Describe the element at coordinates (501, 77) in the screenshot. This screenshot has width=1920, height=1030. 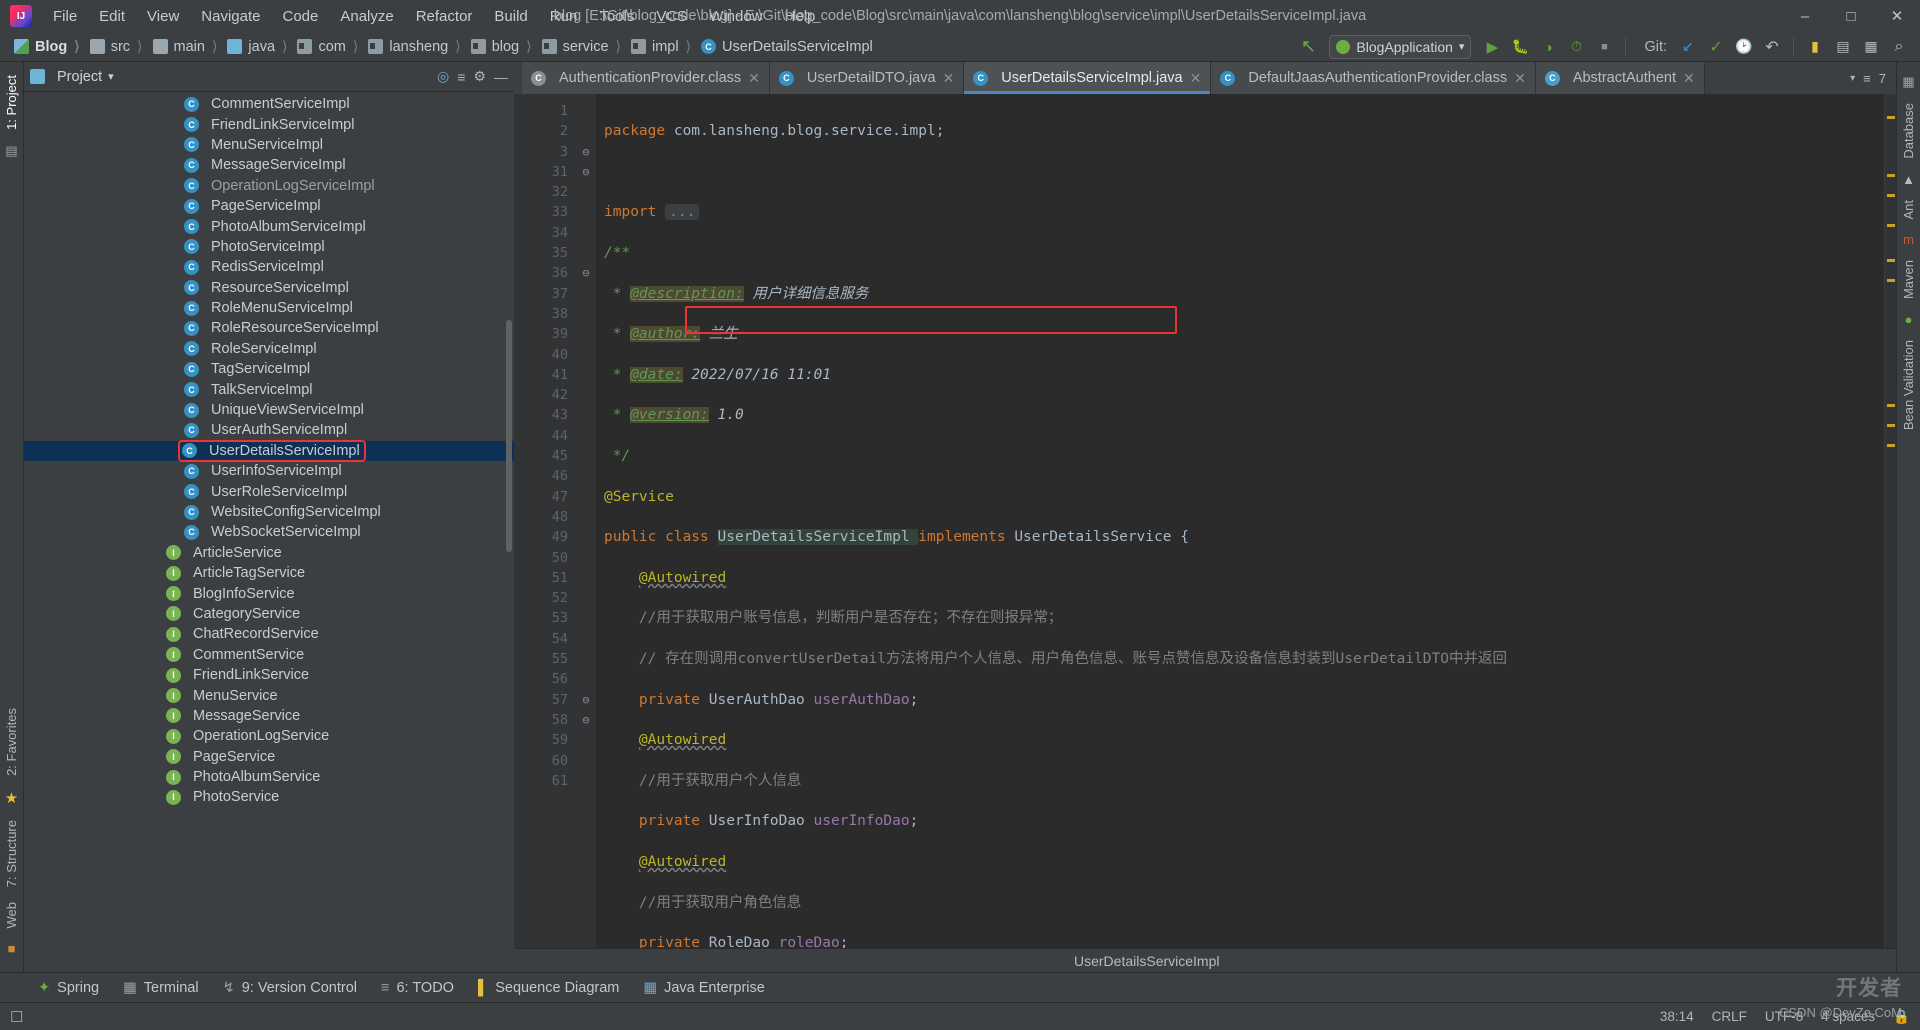
I see `hide-icon: —` at that location.